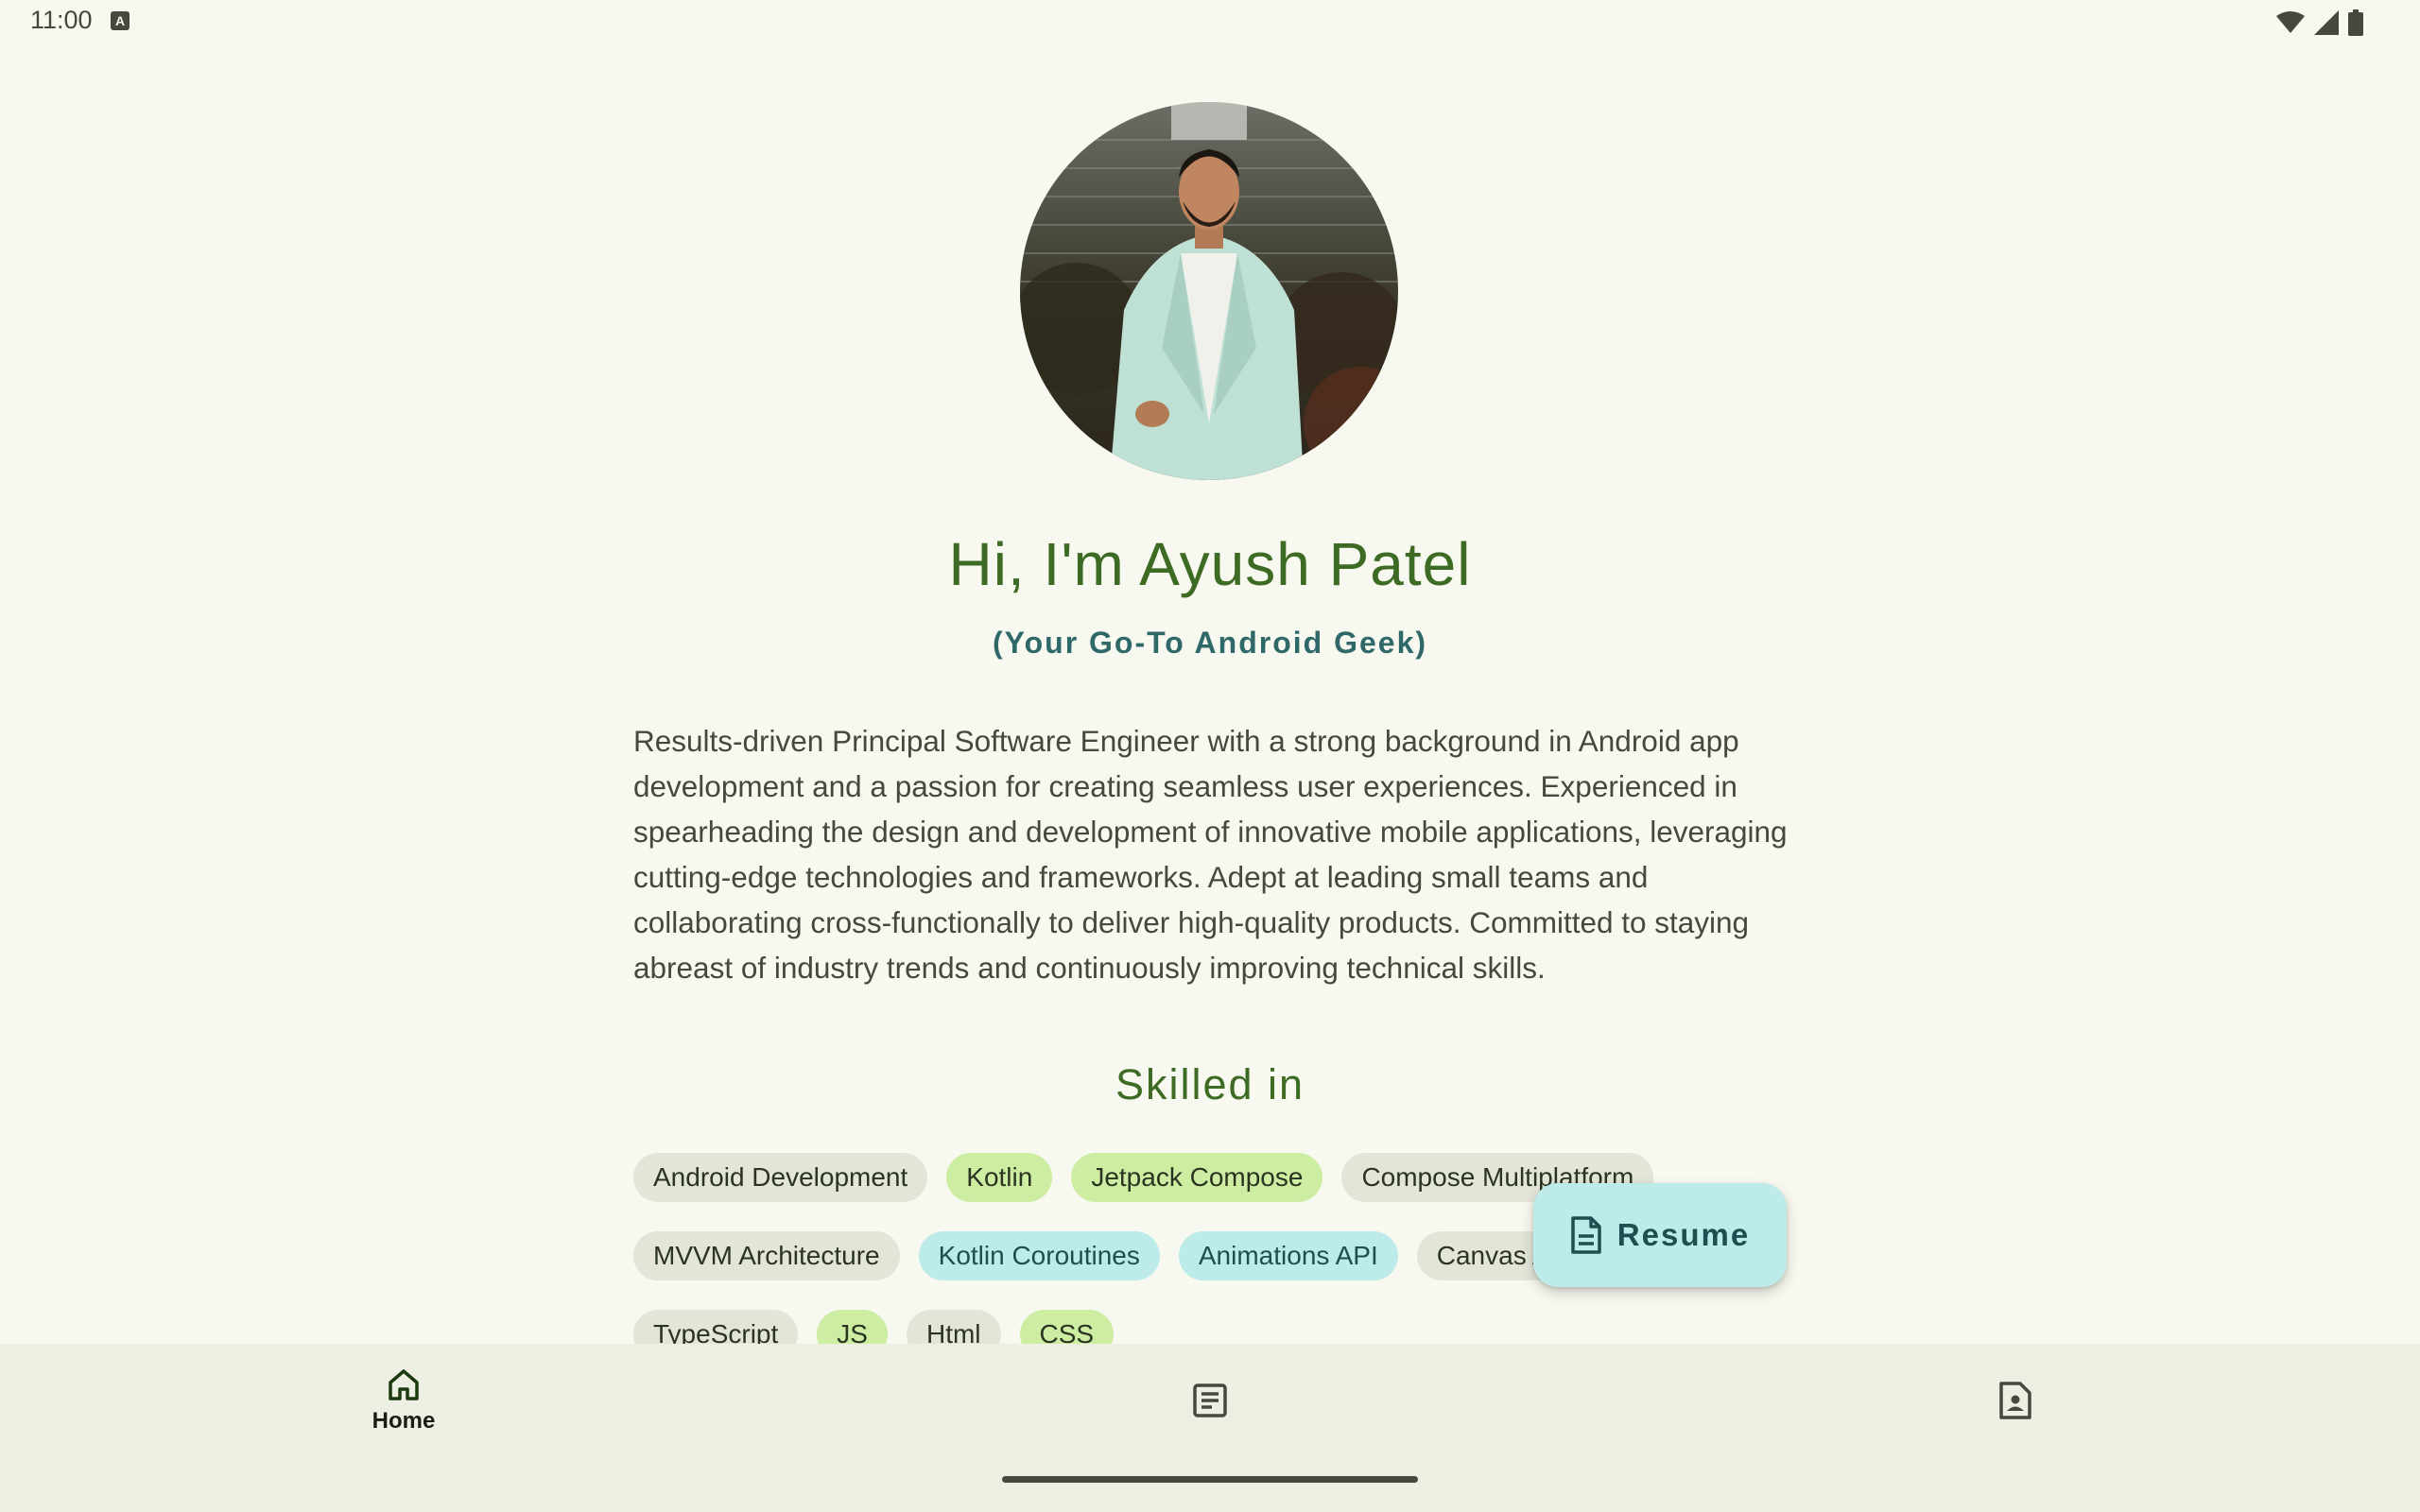  I want to click on skill-chip: Jetpack Compose, so click(1197, 1177).